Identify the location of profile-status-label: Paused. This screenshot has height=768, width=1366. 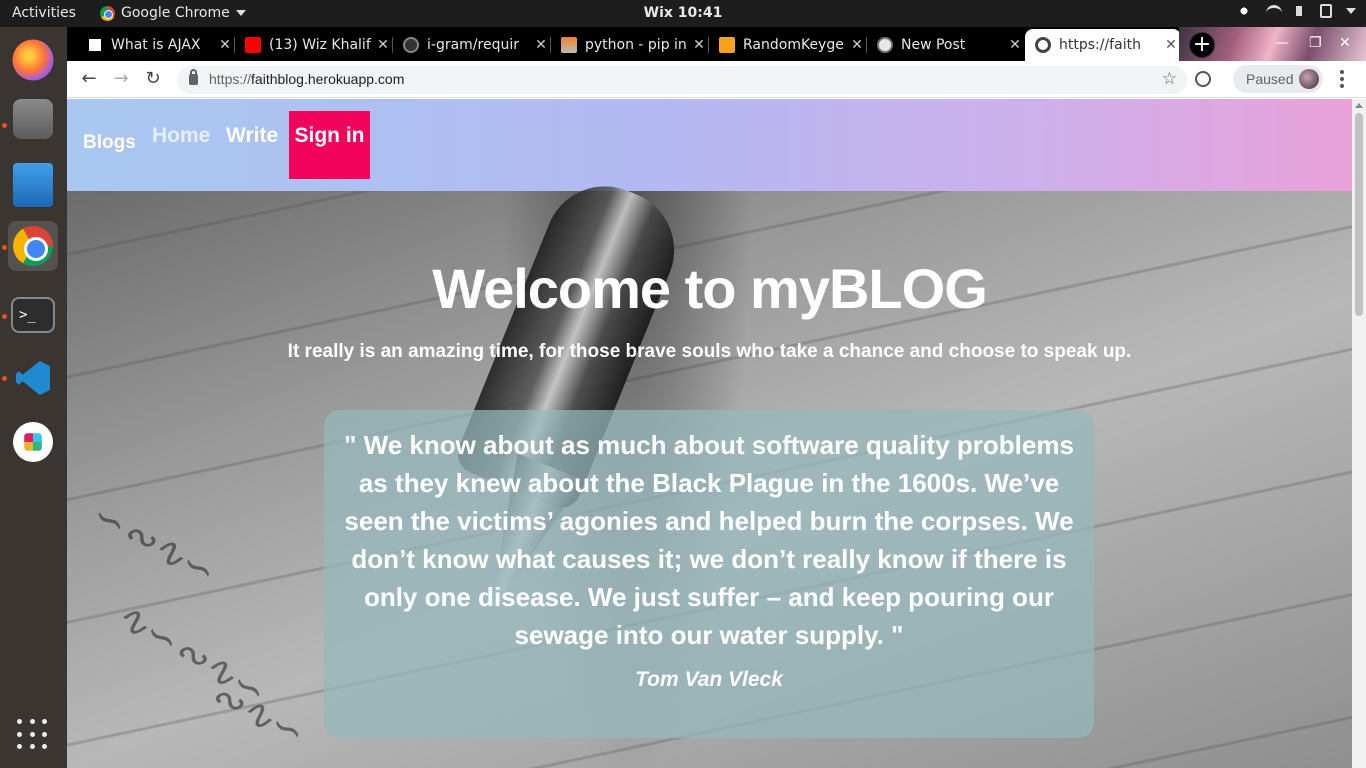
(1270, 79).